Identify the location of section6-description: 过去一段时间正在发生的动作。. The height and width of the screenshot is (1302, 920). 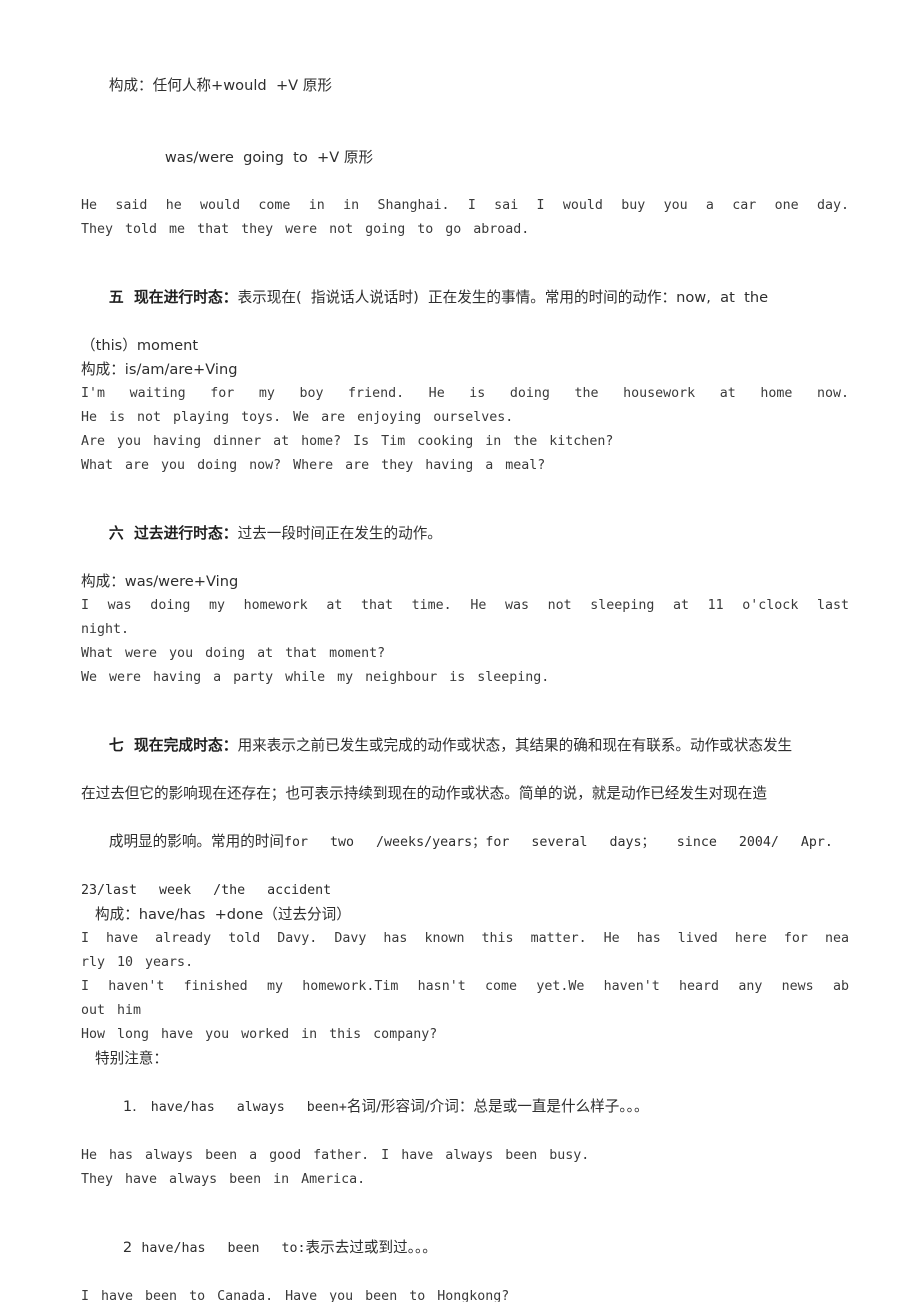
(339, 533).